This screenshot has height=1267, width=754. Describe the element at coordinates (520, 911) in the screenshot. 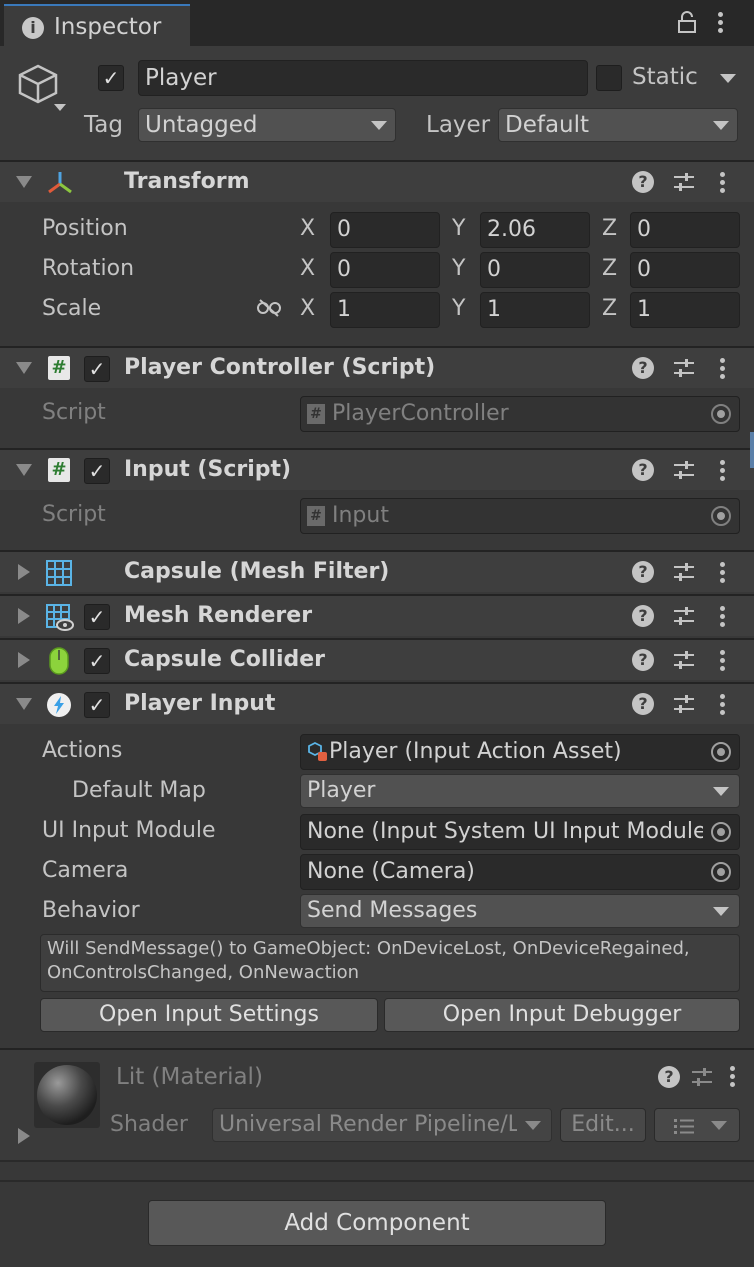

I see `behavior-dropdown: Send Messages` at that location.